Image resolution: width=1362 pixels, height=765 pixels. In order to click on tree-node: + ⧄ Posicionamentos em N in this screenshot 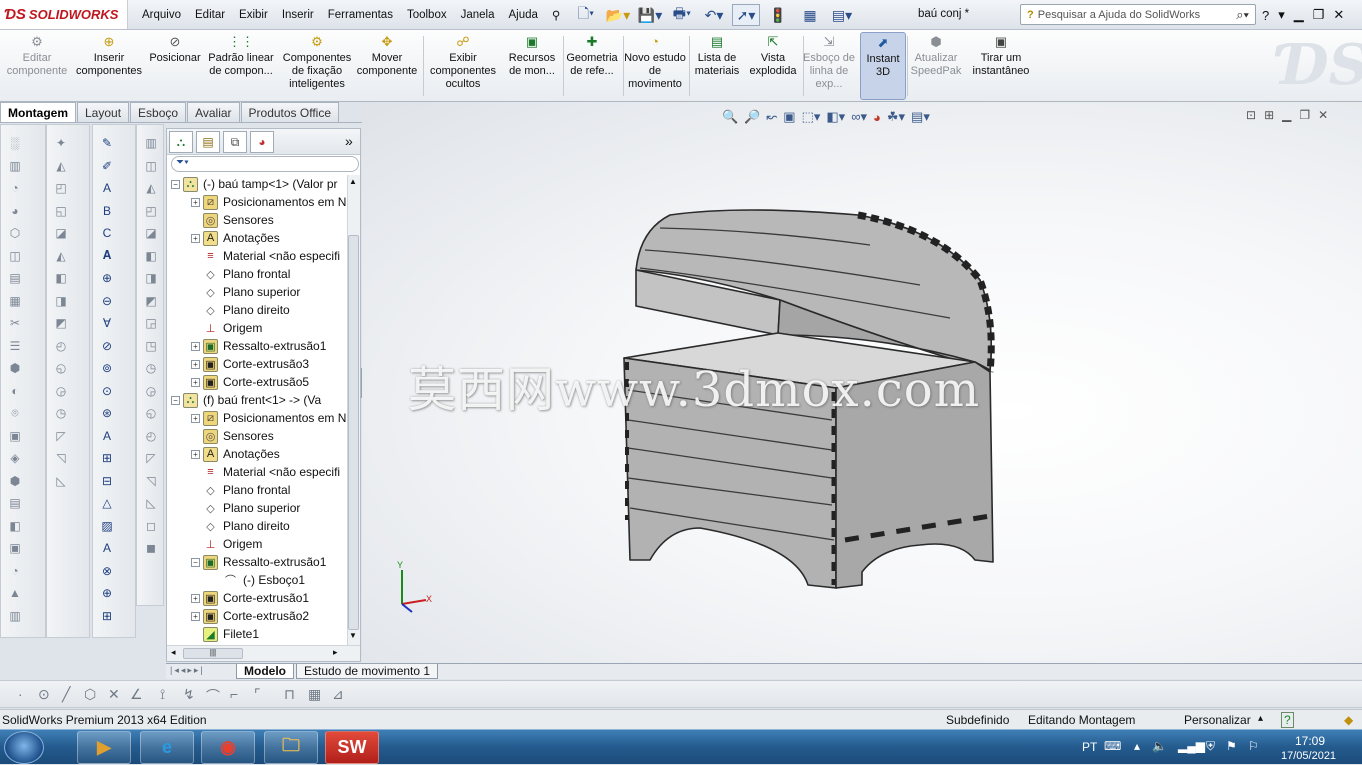, I will do `click(268, 202)`.